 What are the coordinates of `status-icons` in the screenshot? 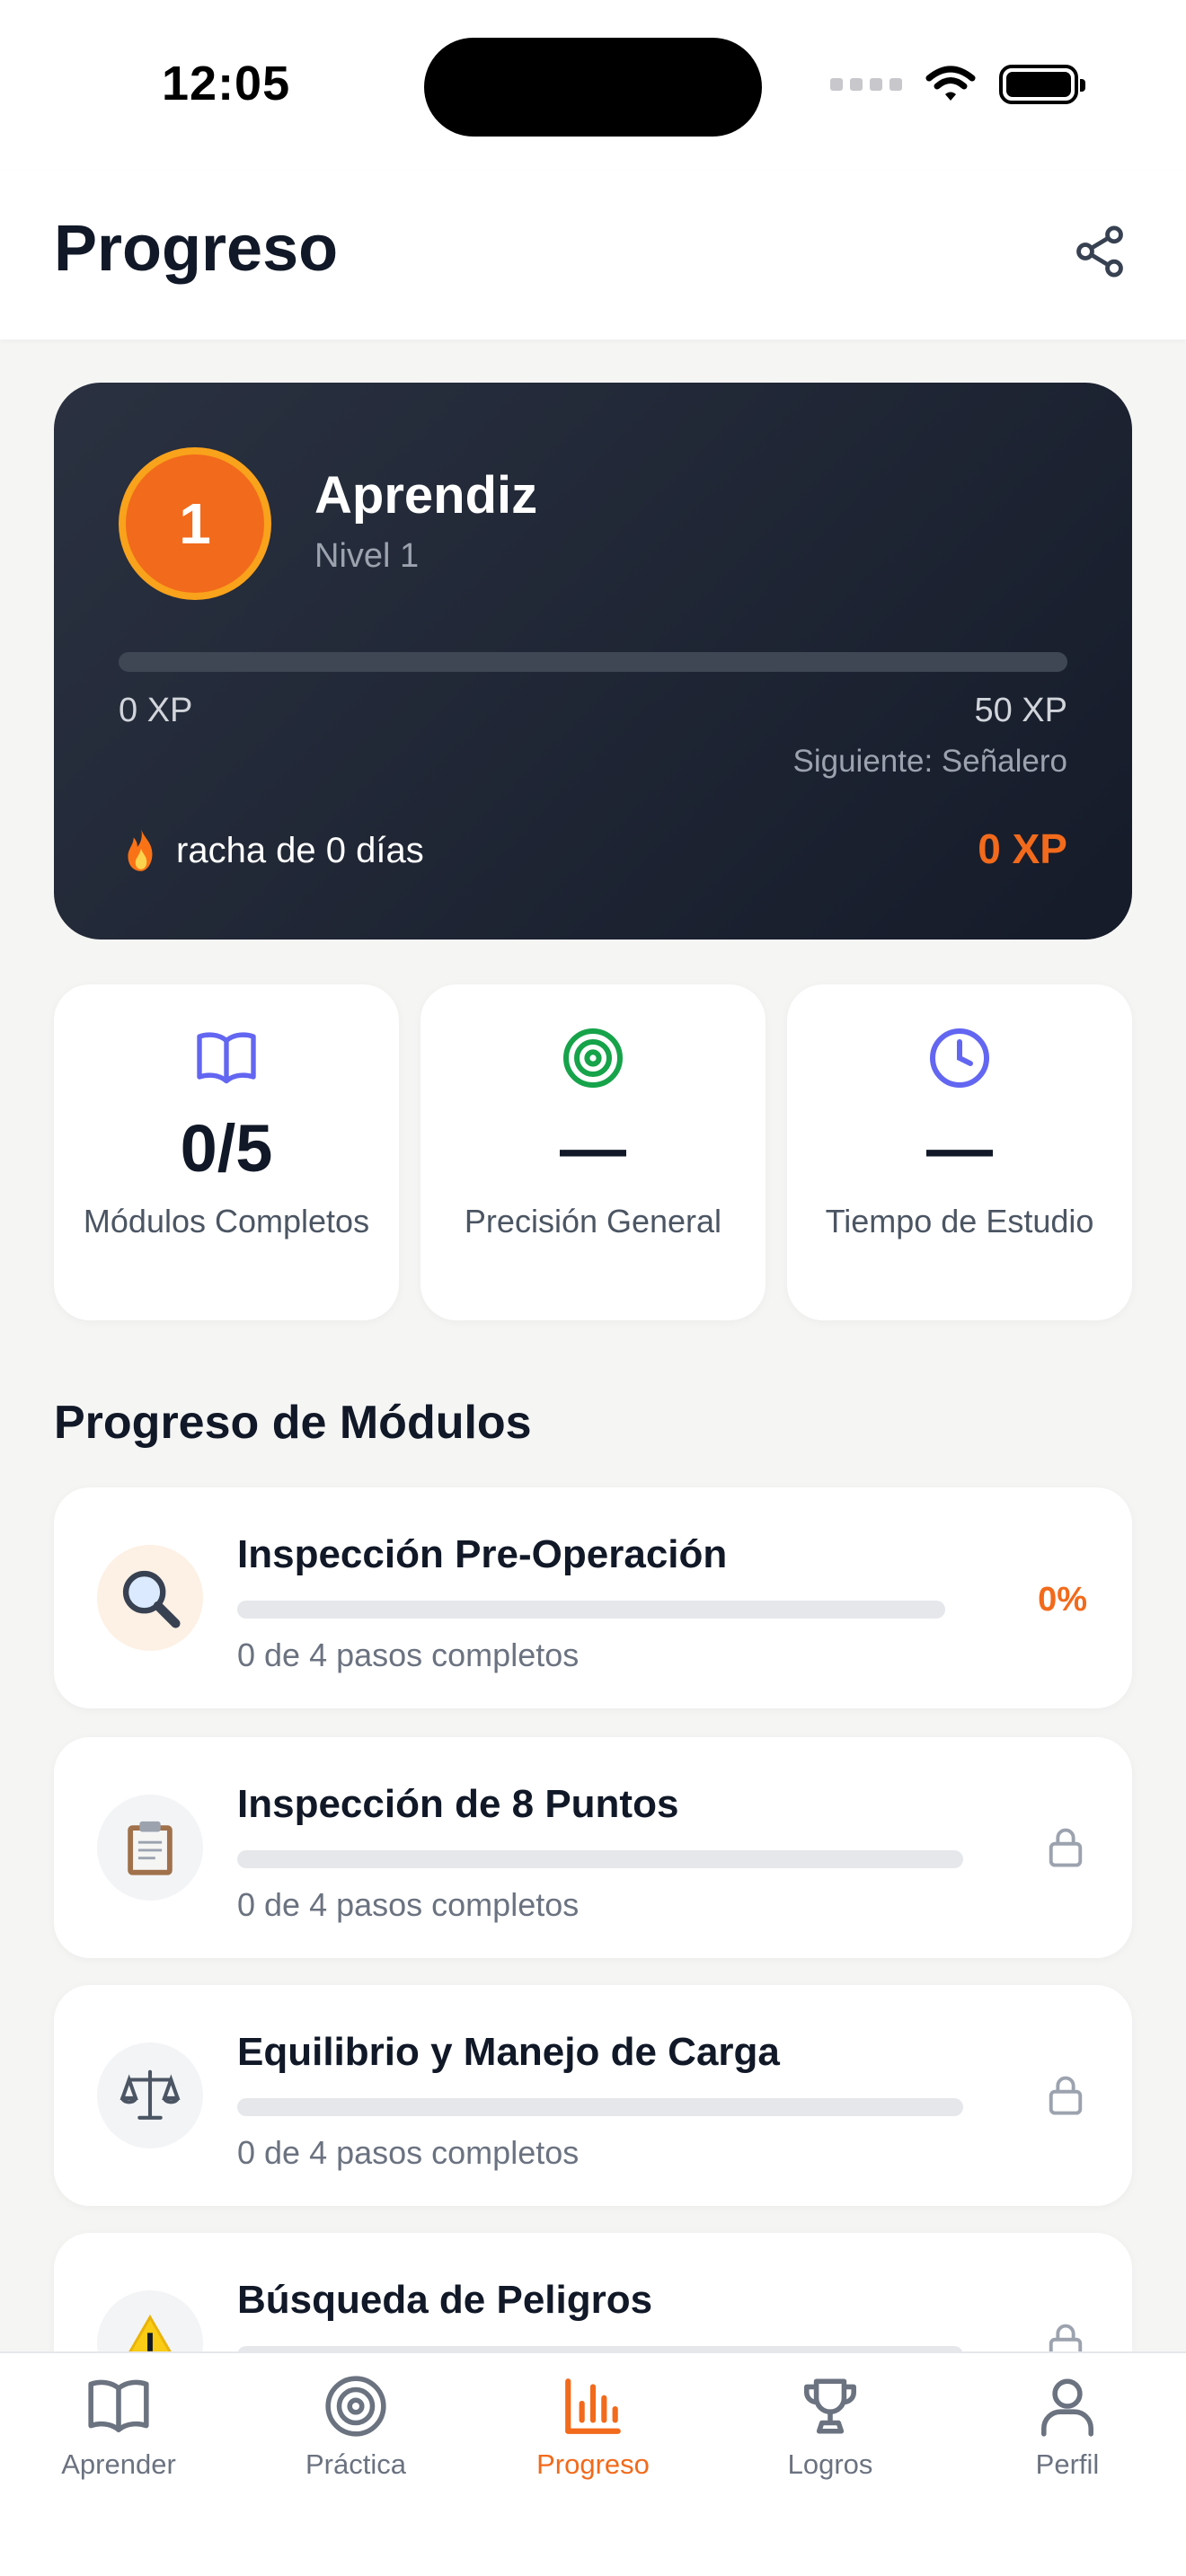 It's located at (957, 84).